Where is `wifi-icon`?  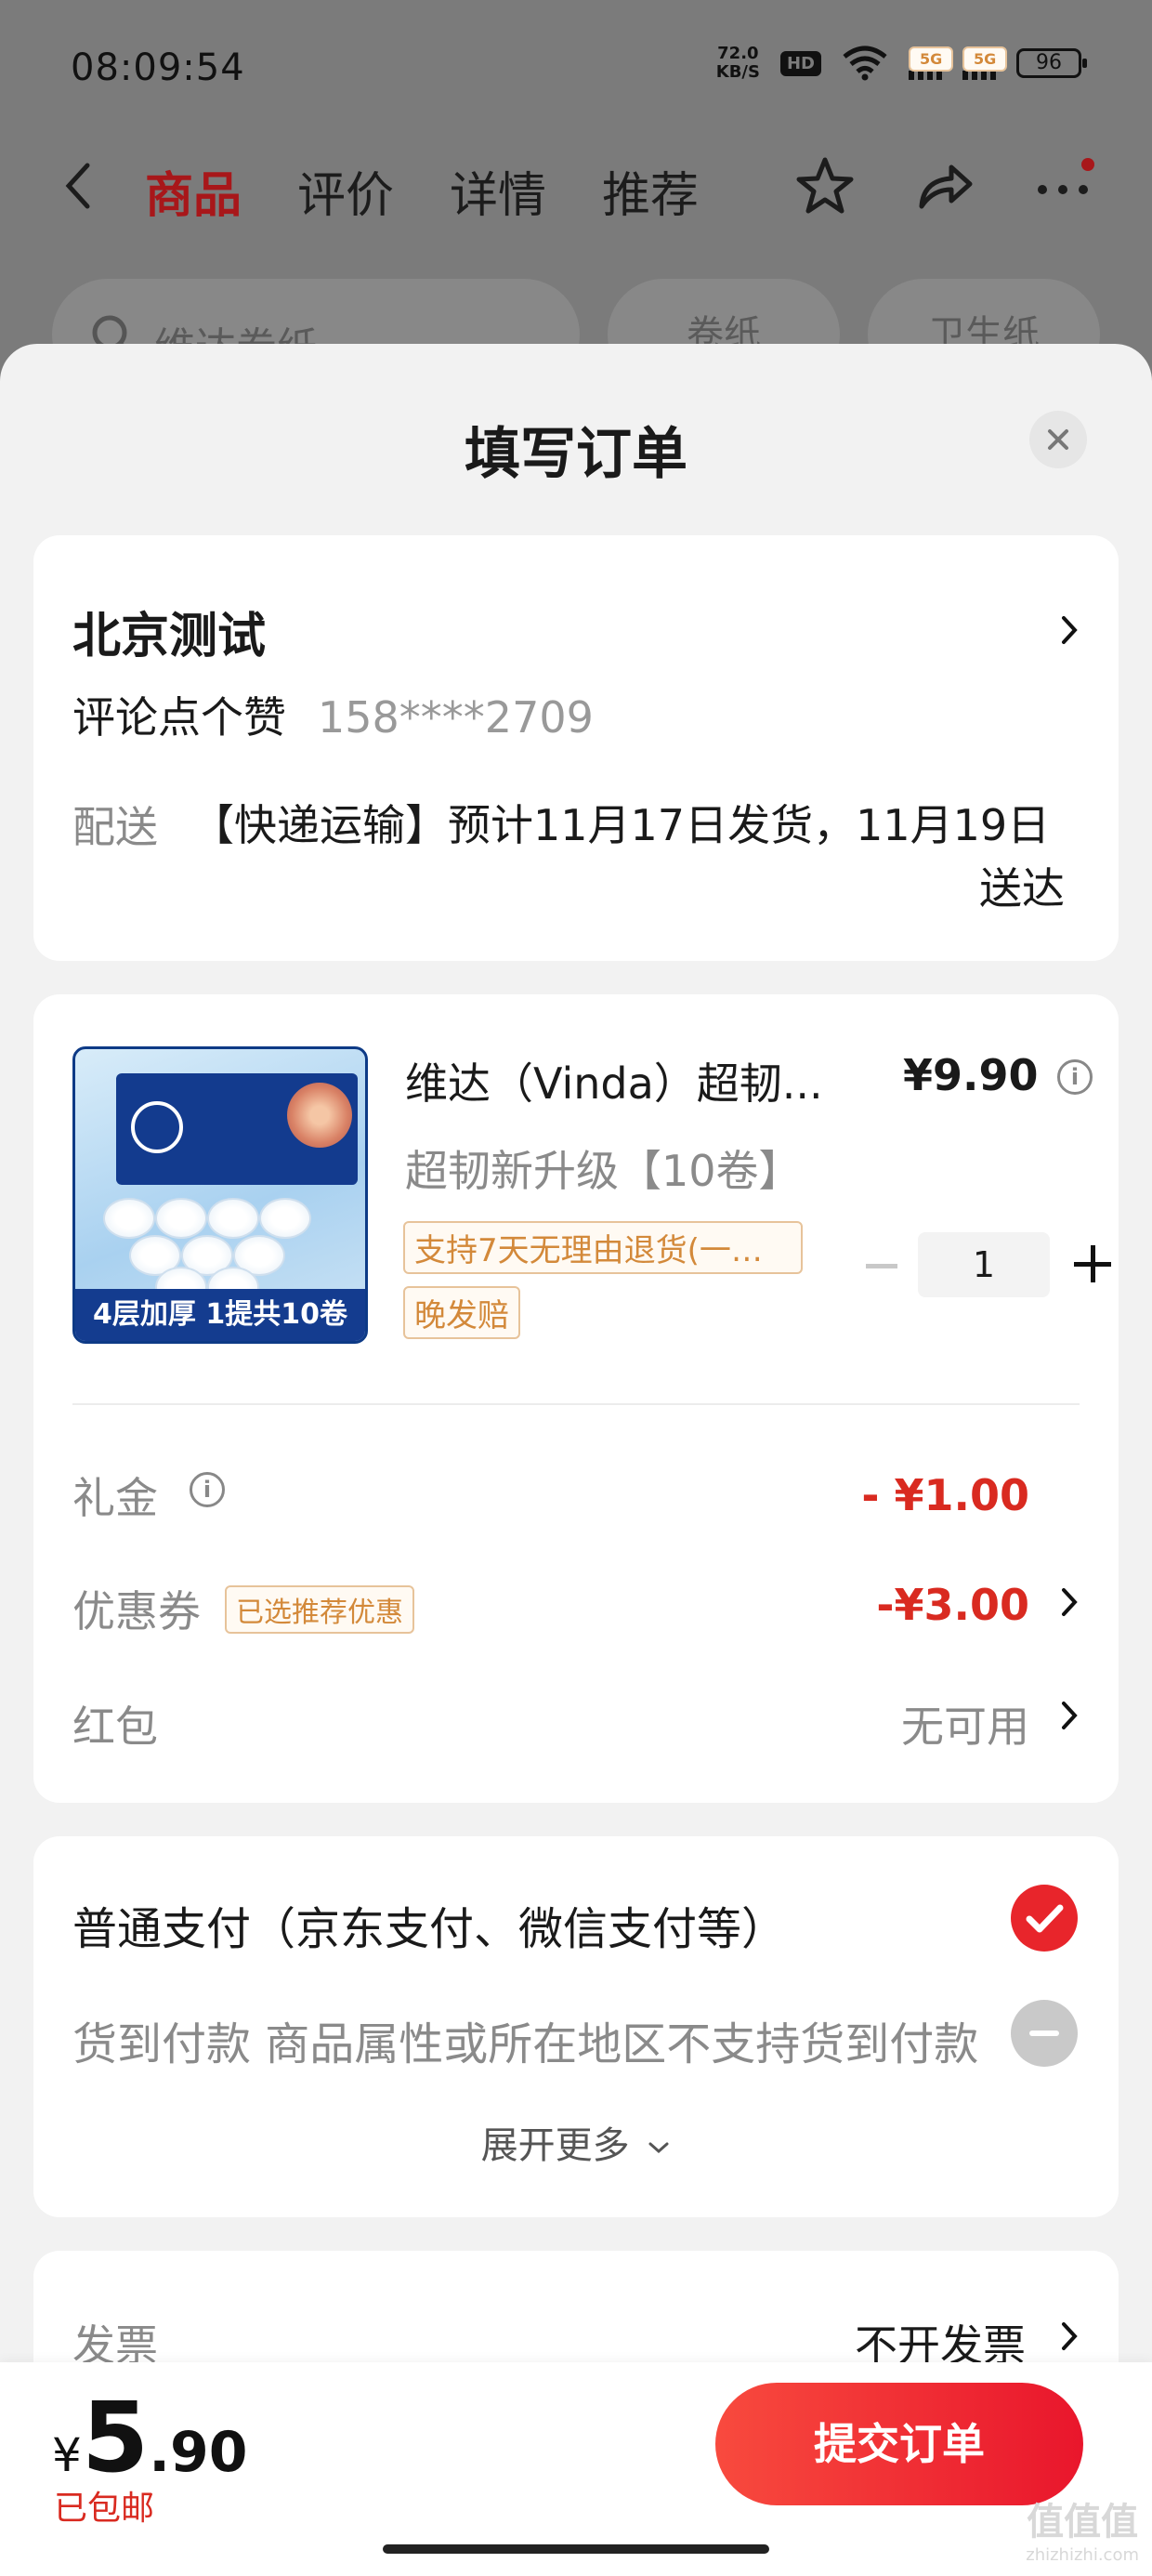 wifi-icon is located at coordinates (865, 63).